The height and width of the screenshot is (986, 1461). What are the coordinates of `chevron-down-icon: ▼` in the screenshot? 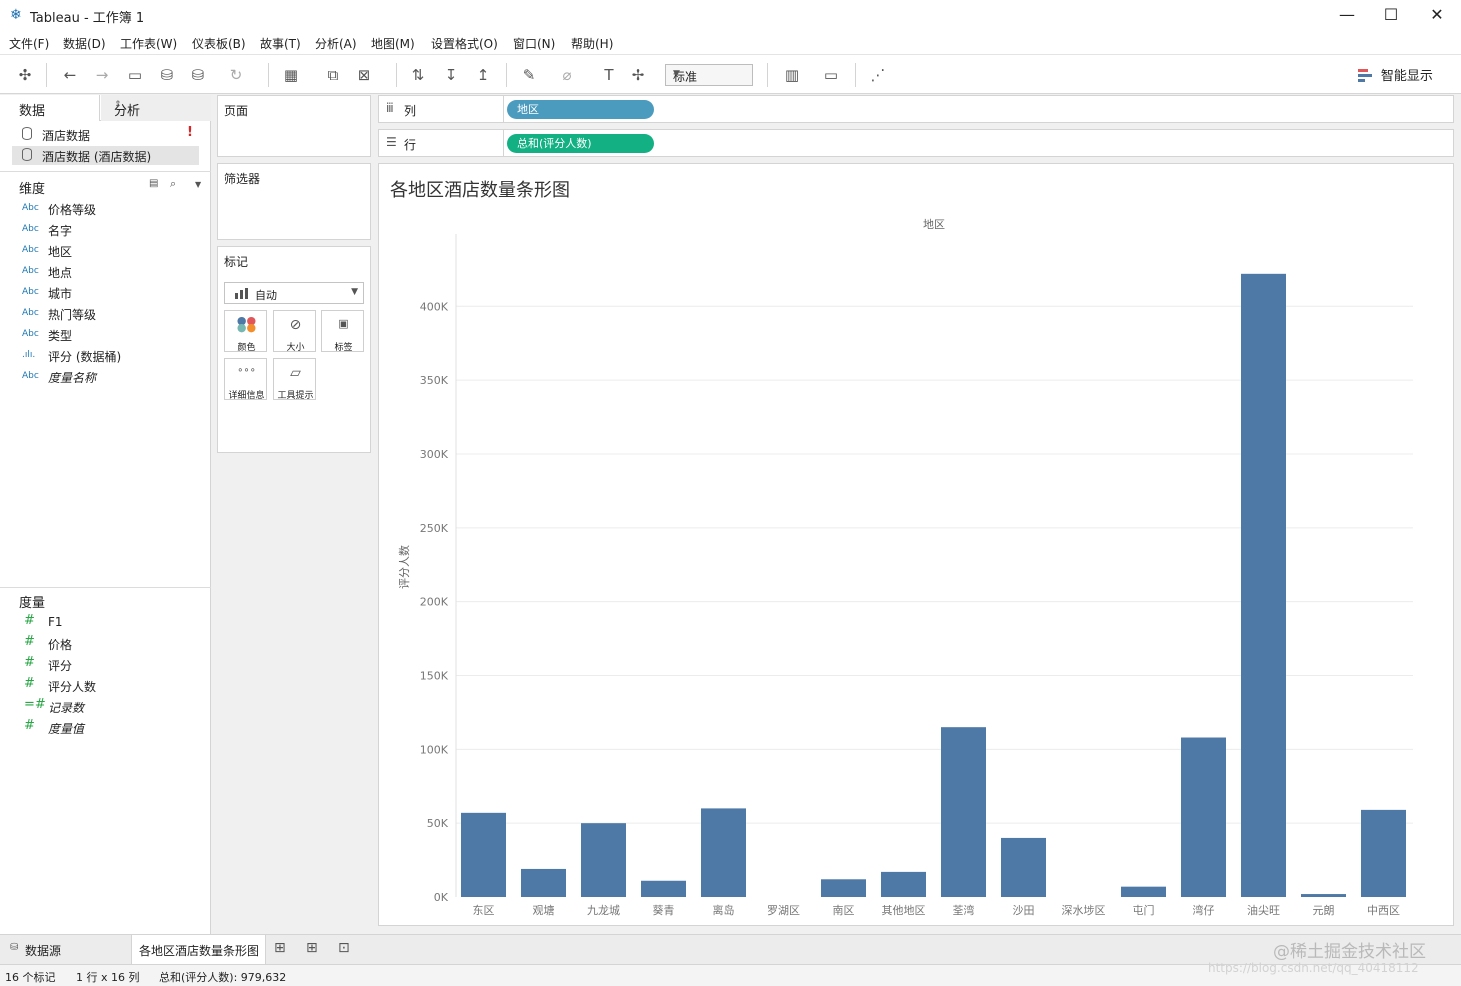 It's located at (198, 184).